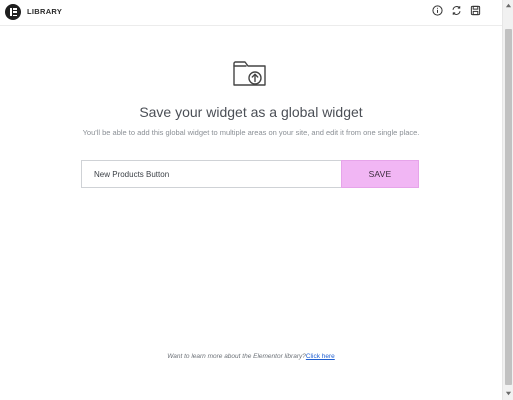  Describe the element at coordinates (251, 12) in the screenshot. I see `modal-header: LIBRARY` at that location.